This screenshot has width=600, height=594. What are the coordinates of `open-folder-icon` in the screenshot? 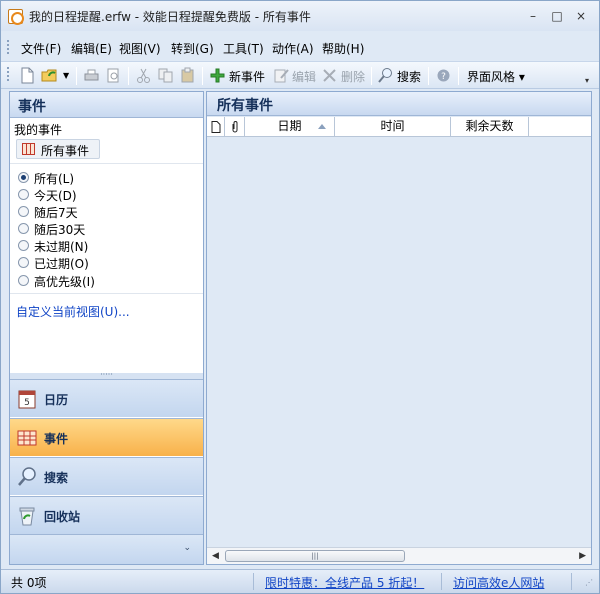 It's located at (49, 75).